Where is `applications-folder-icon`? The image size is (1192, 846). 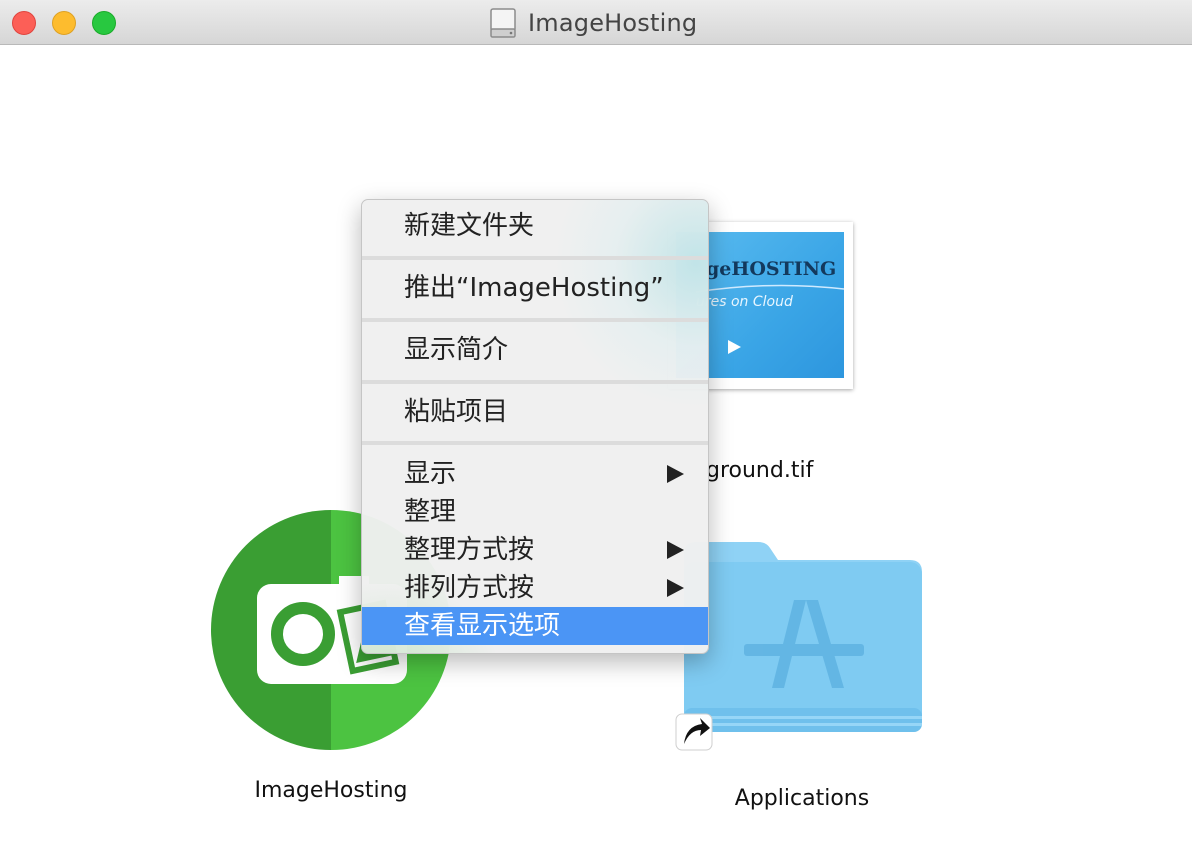
applications-folder-icon is located at coordinates (800, 649).